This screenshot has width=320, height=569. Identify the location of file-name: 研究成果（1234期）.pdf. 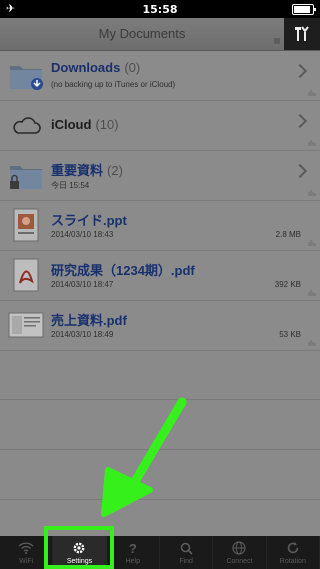
(123, 270).